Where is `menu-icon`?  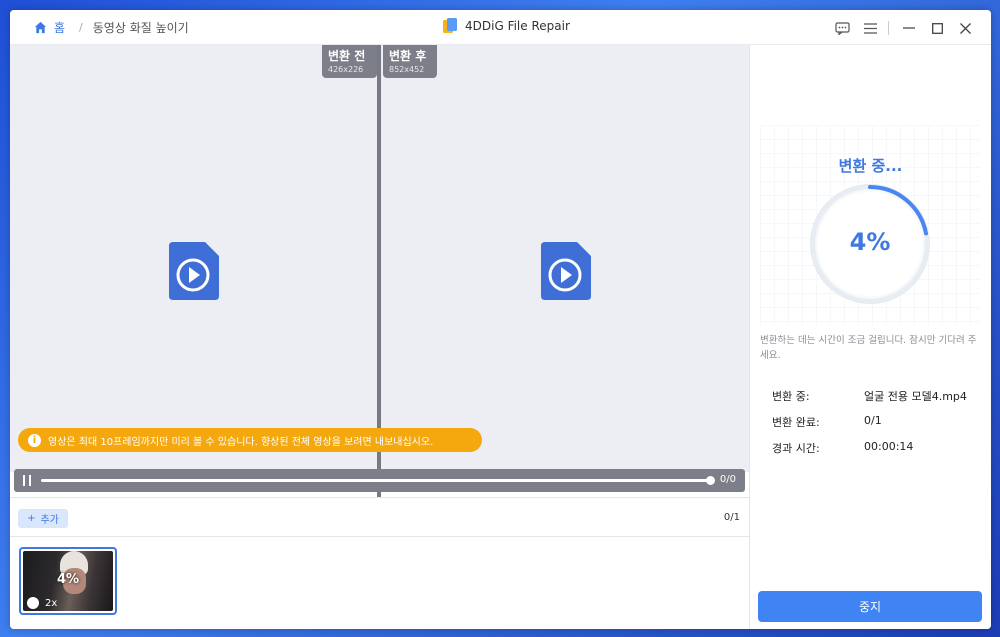
menu-icon is located at coordinates (870, 28).